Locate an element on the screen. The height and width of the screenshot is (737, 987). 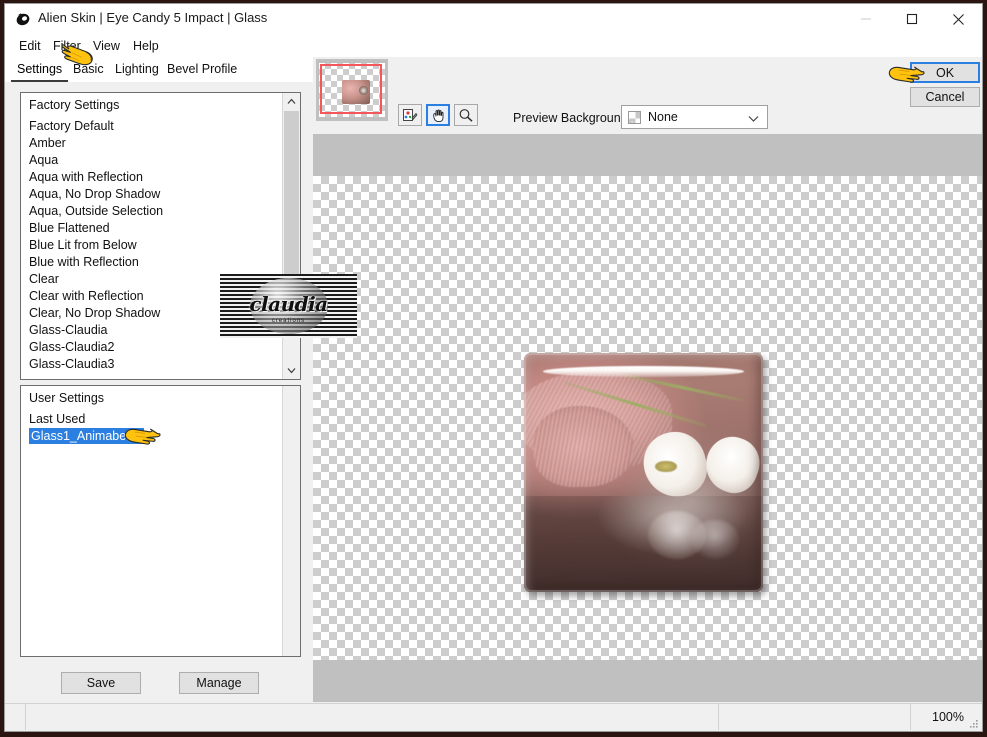
preview-background-select: None is located at coordinates (694, 117).